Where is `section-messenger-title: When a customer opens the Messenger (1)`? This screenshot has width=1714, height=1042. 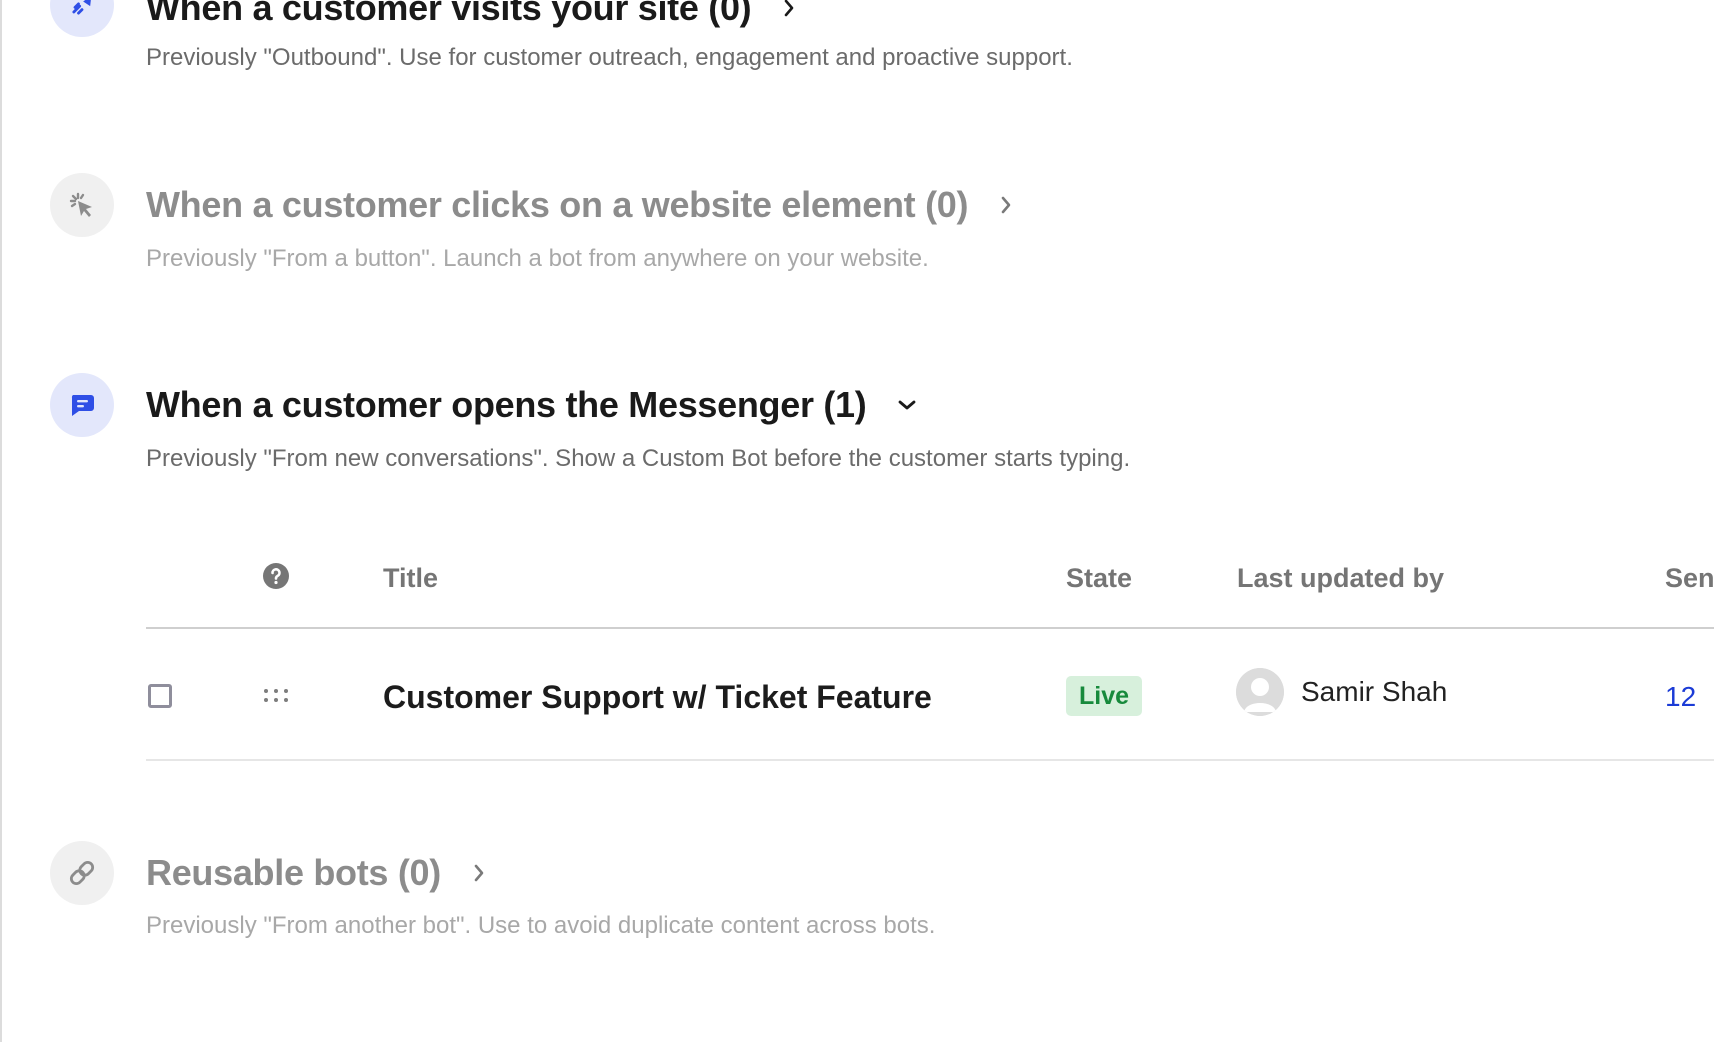
section-messenger-title: When a customer opens the Messenger (1) is located at coordinates (506, 404).